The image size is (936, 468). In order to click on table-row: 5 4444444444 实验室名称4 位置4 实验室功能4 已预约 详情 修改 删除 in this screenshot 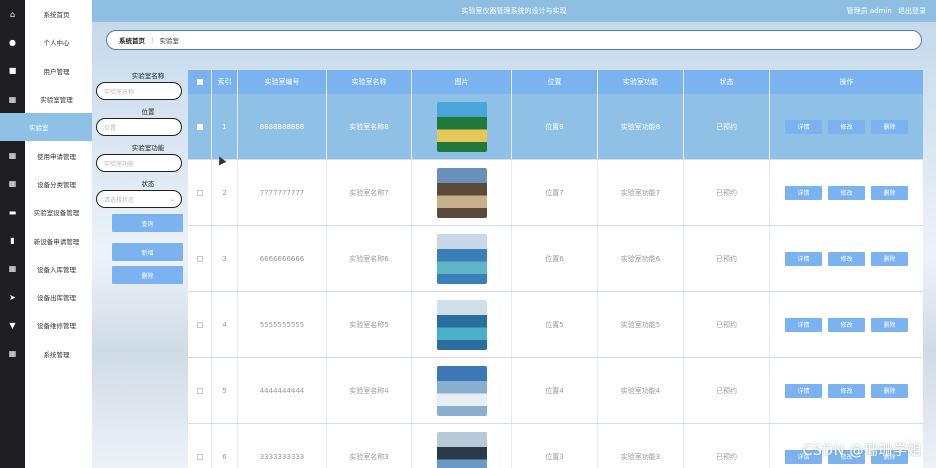, I will do `click(555, 391)`.